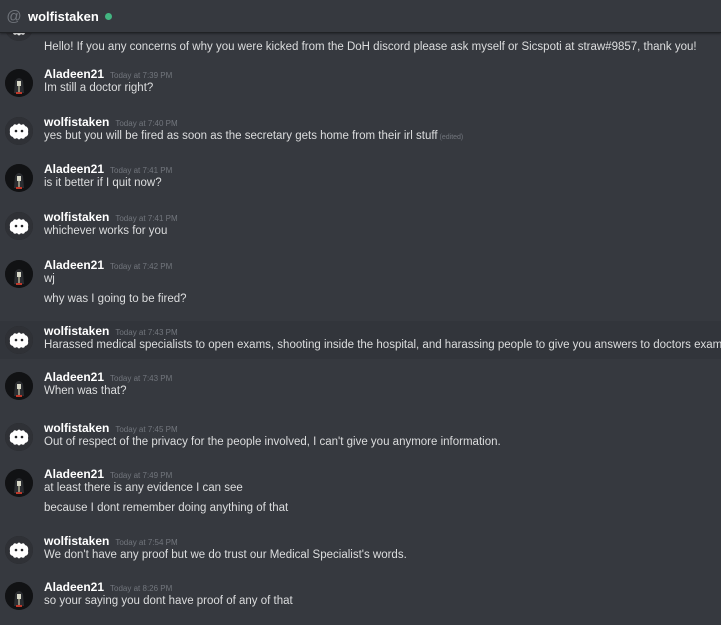 The height and width of the screenshot is (625, 721). What do you see at coordinates (49, 279) in the screenshot?
I see `message-text: wj` at bounding box center [49, 279].